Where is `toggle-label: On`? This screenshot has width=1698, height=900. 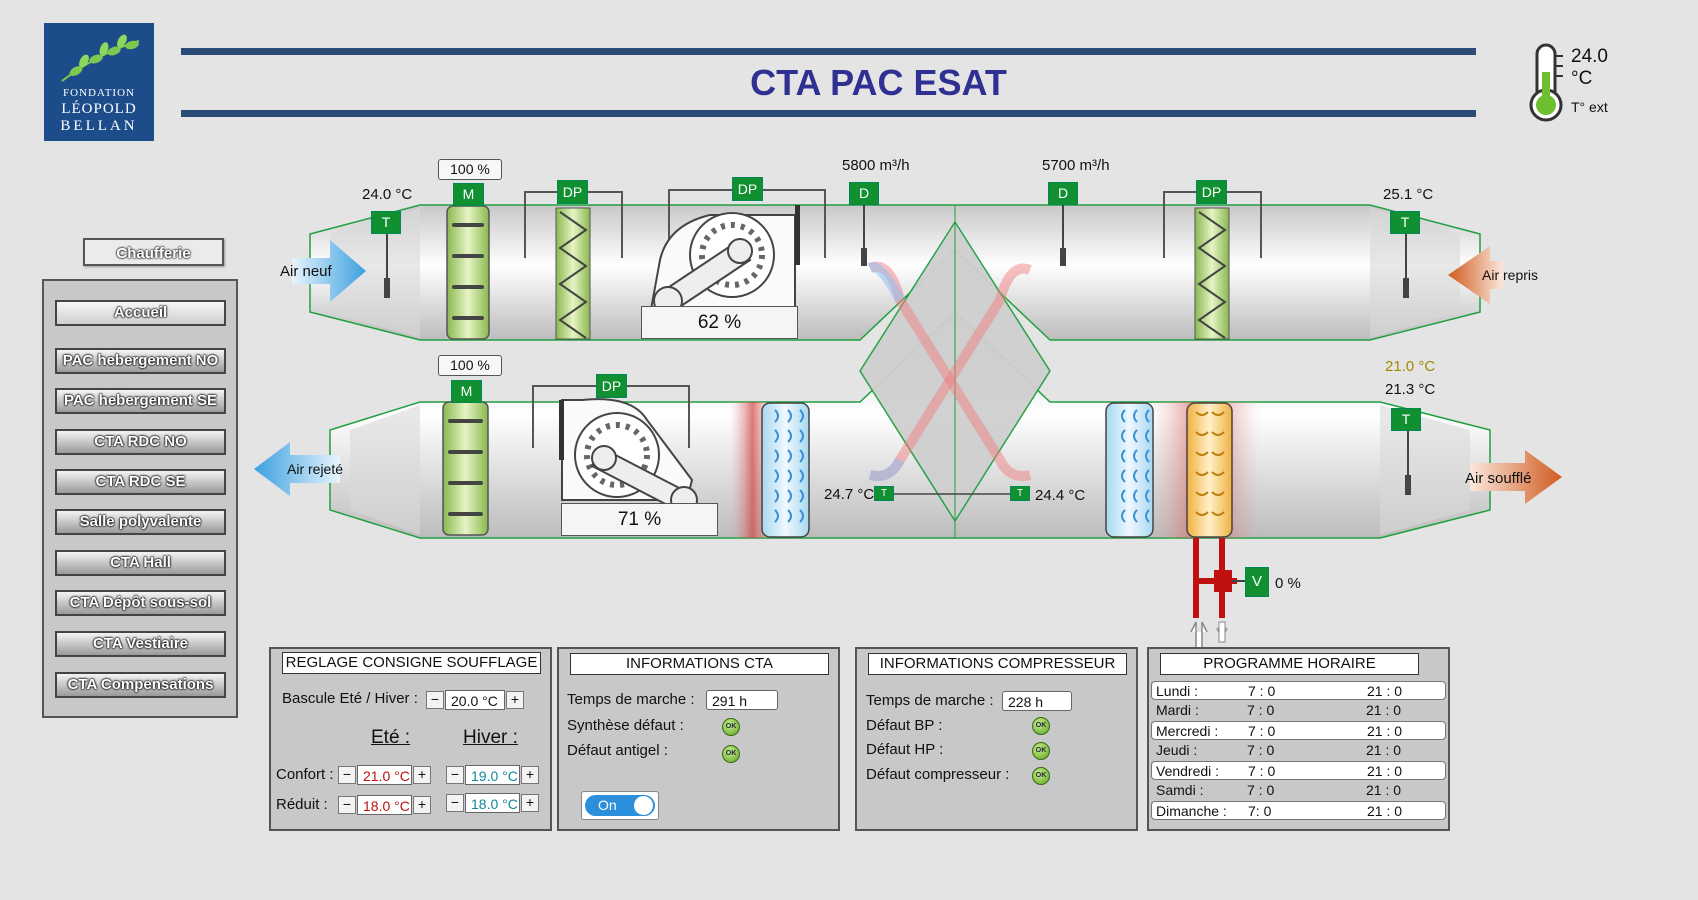
toggle-label: On is located at coordinates (607, 805).